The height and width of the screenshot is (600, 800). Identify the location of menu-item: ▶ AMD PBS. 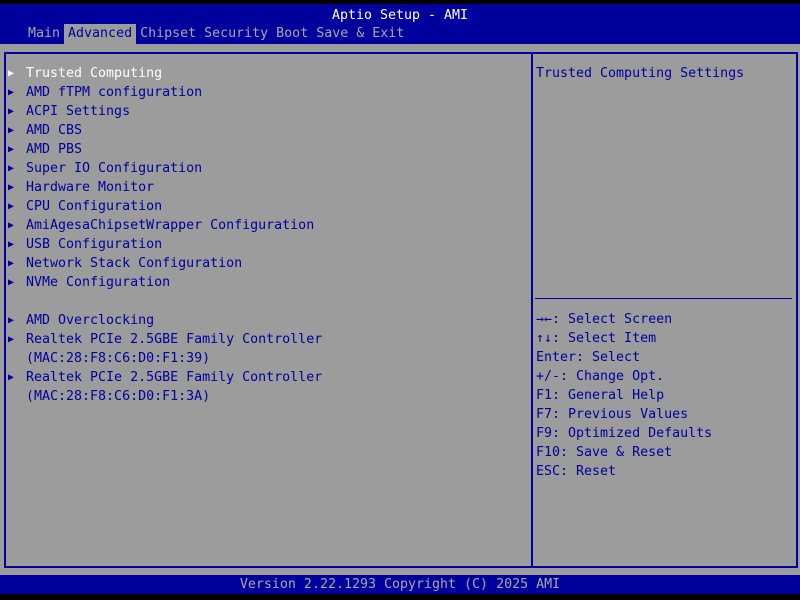
(165, 149).